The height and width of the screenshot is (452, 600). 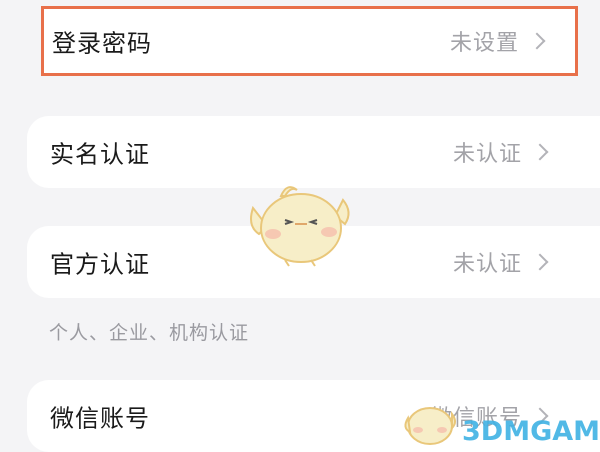 What do you see at coordinates (300, 226) in the screenshot?
I see `mascot-sticker-icon` at bounding box center [300, 226].